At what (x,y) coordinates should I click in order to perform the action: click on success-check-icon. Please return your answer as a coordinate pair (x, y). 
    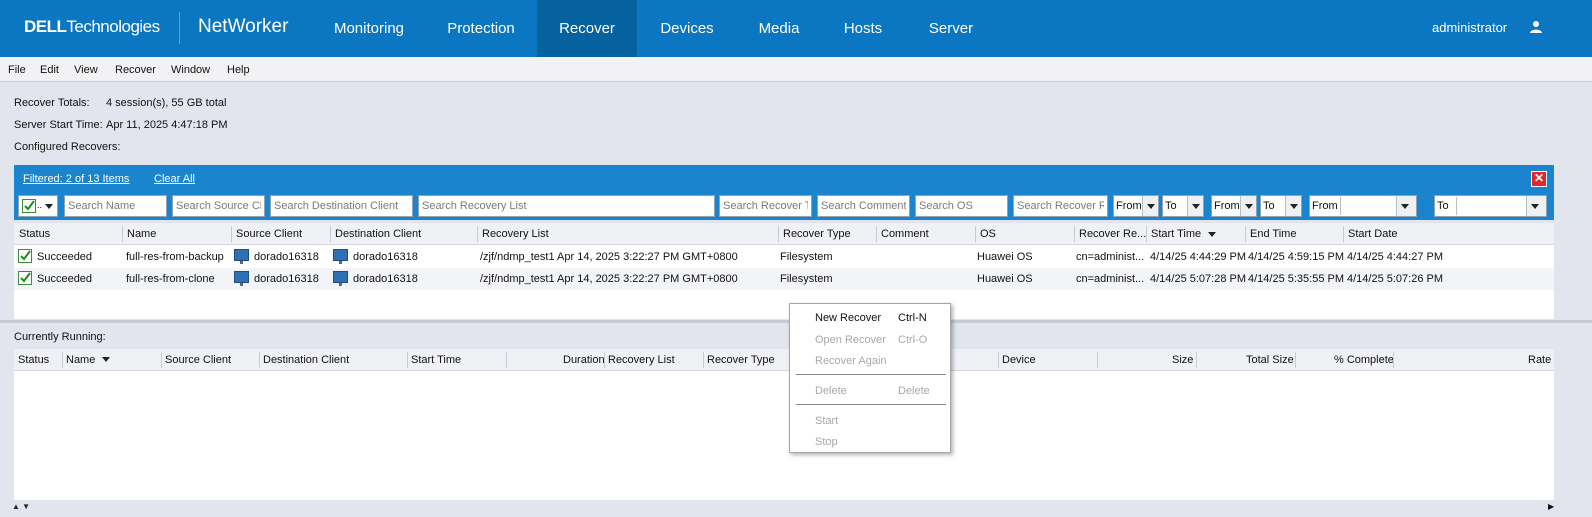
    Looking at the image, I should click on (25, 278).